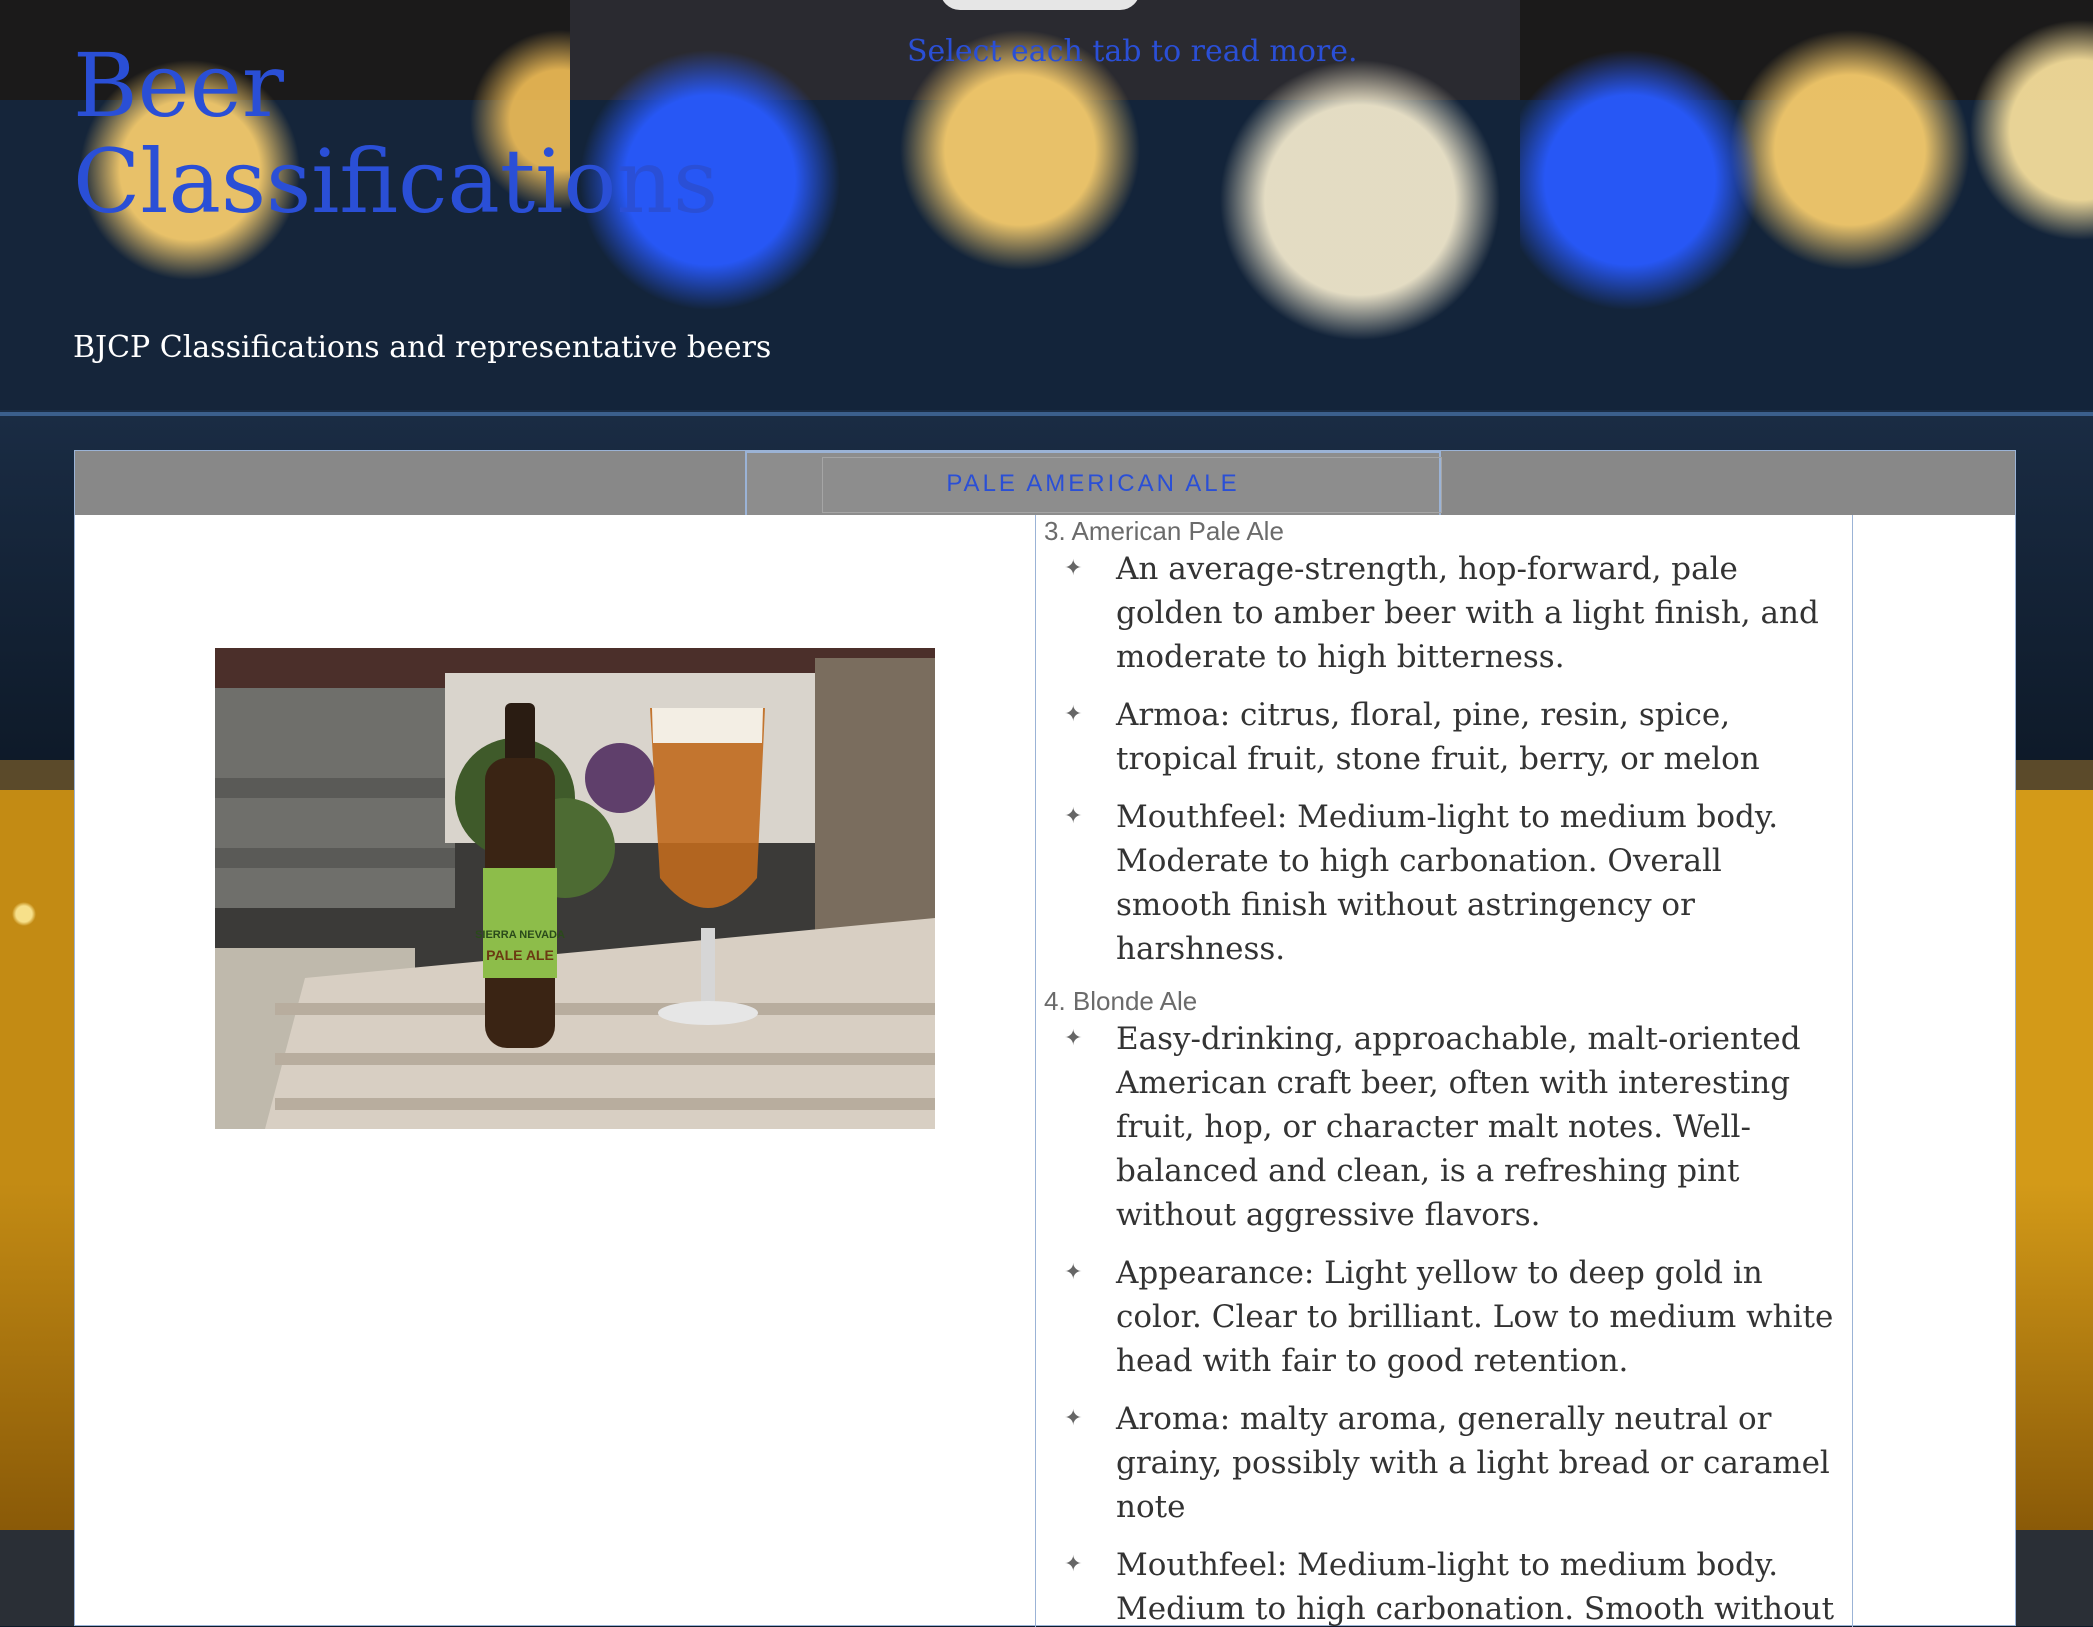 Image resolution: width=2093 pixels, height=1627 pixels. I want to click on site-title: Beer Classifications, so click(396, 133).